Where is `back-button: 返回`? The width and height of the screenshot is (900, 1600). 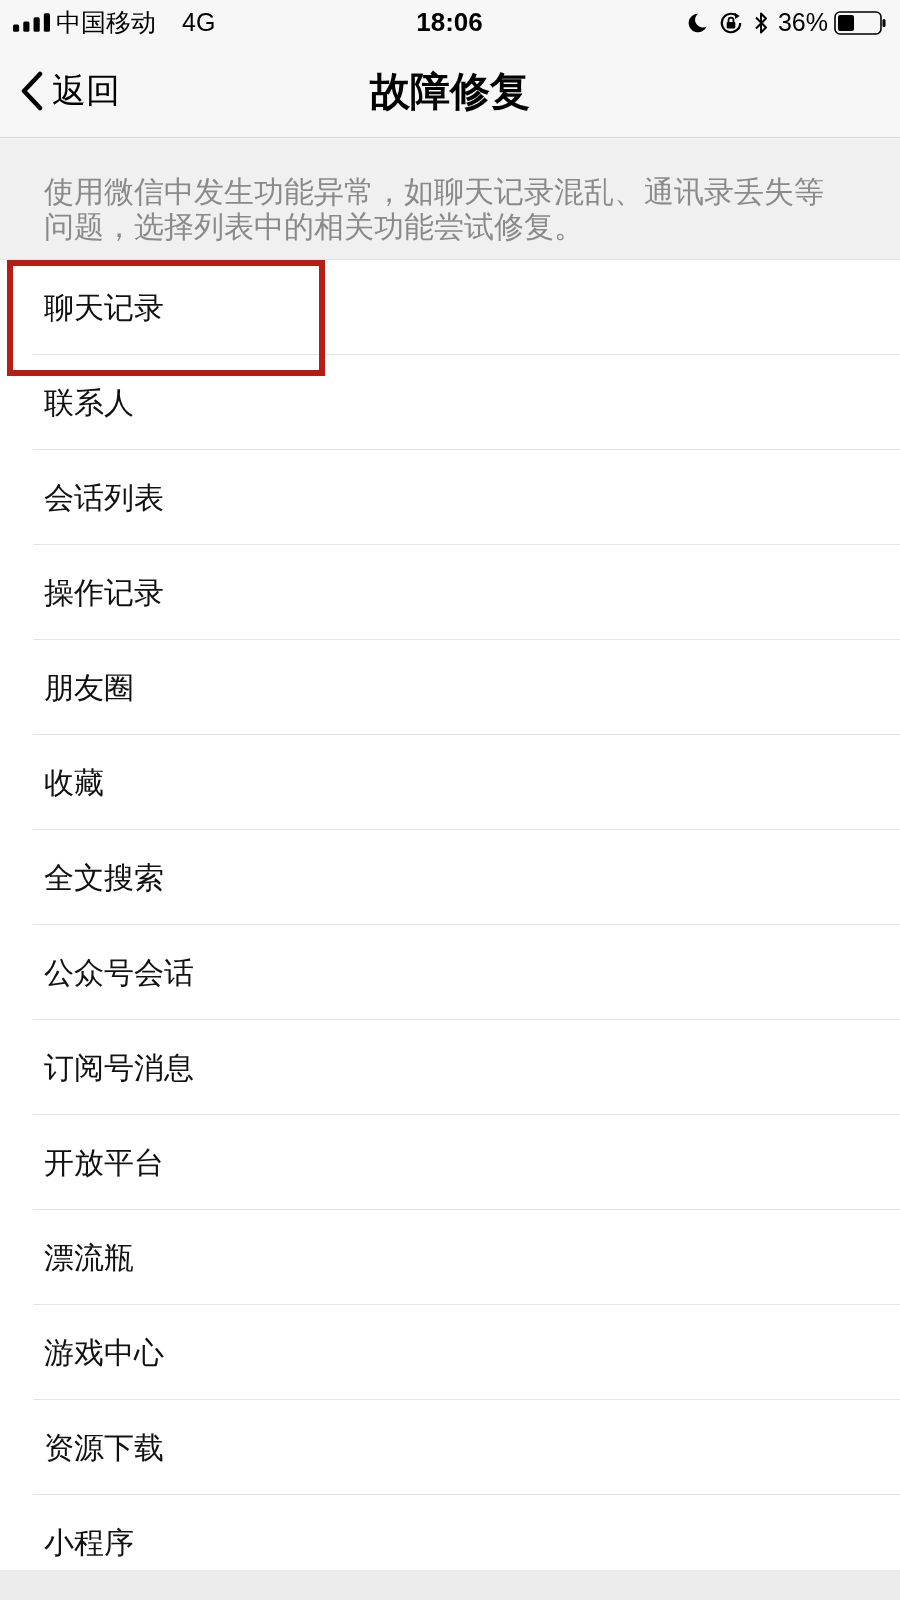
back-button: 返回 is located at coordinates (70, 91).